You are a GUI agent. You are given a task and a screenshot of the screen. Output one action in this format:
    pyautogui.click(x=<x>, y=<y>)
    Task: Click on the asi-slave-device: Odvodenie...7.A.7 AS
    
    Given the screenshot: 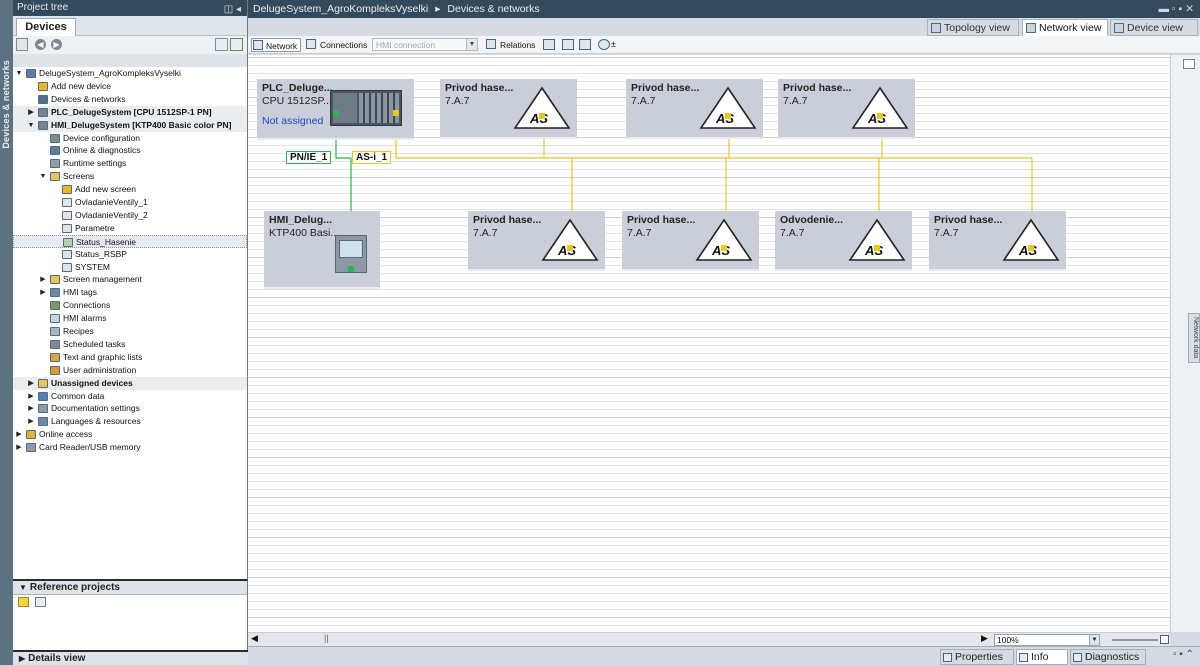 What is the action you would take?
    pyautogui.click(x=843, y=241)
    